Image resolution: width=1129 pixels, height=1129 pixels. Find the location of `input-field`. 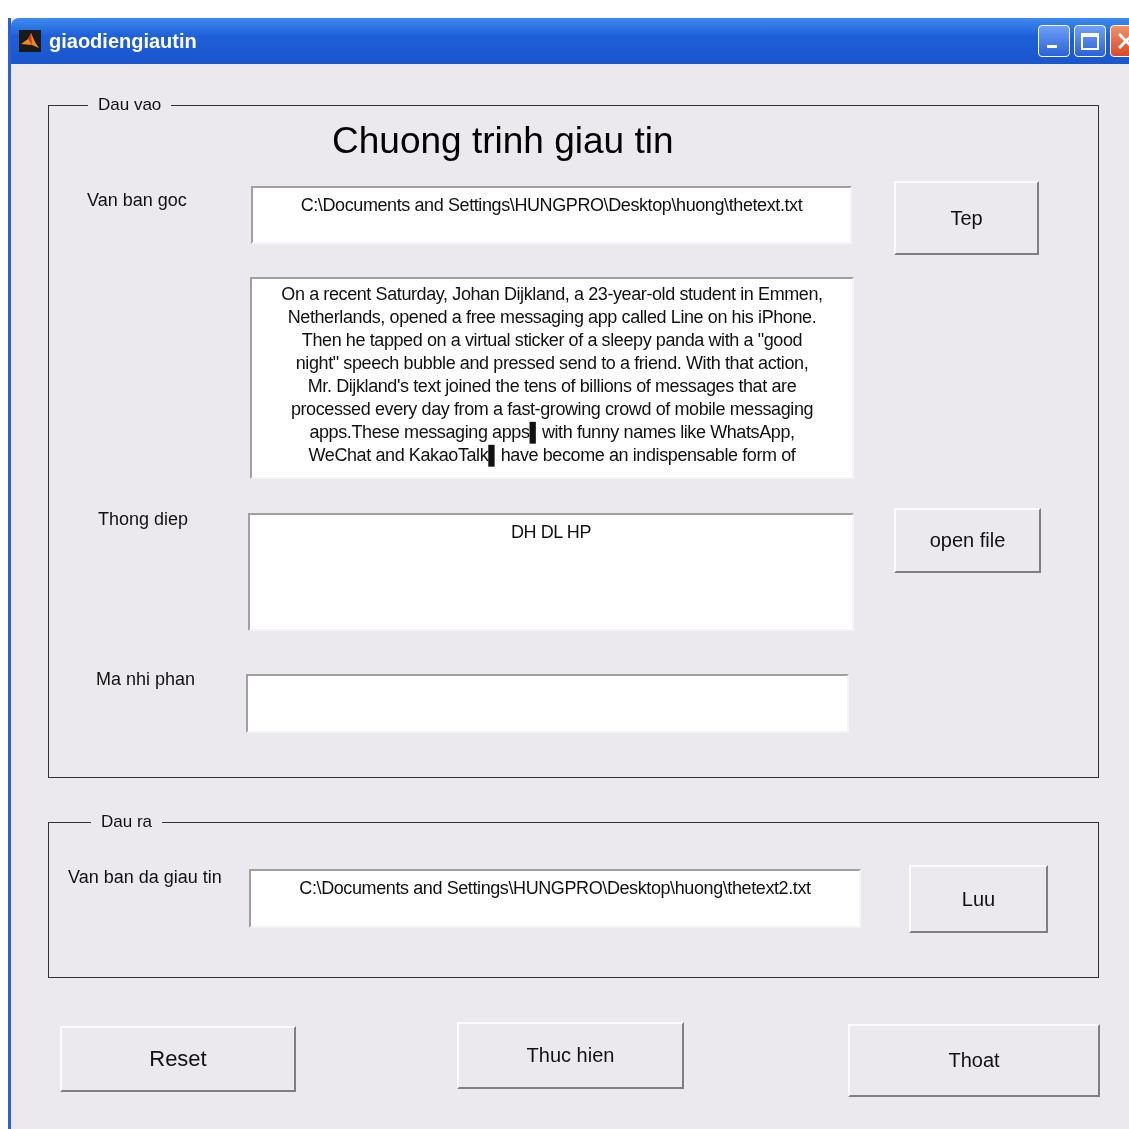

input-field is located at coordinates (547, 703).